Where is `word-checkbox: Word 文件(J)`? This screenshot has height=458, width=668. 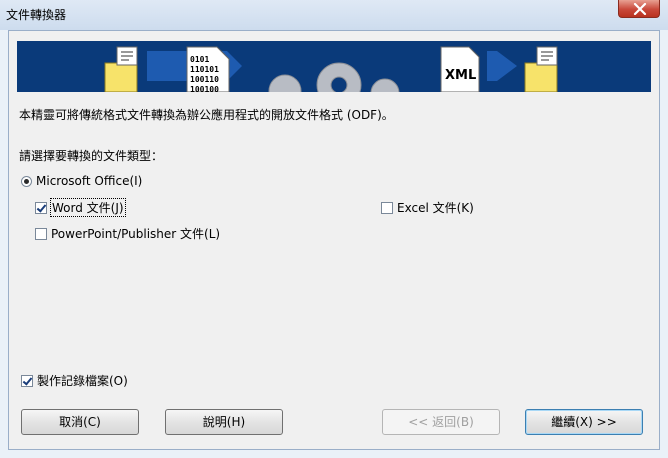
word-checkbox: Word 文件(J) is located at coordinates (80, 207).